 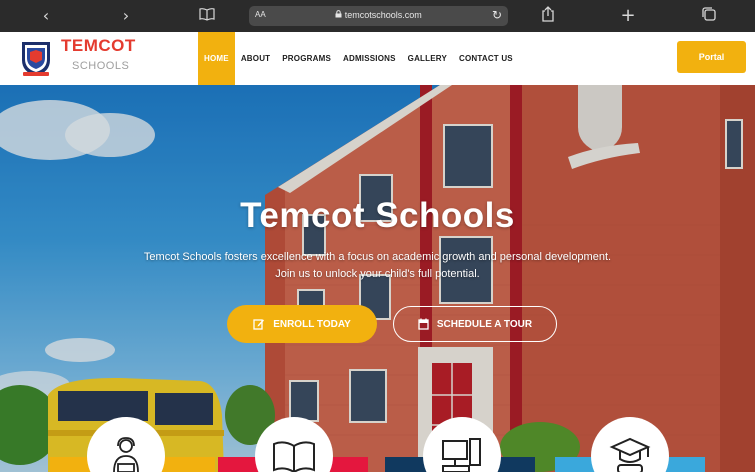 I want to click on nav-programs: PROGRAMS, so click(x=306, y=58).